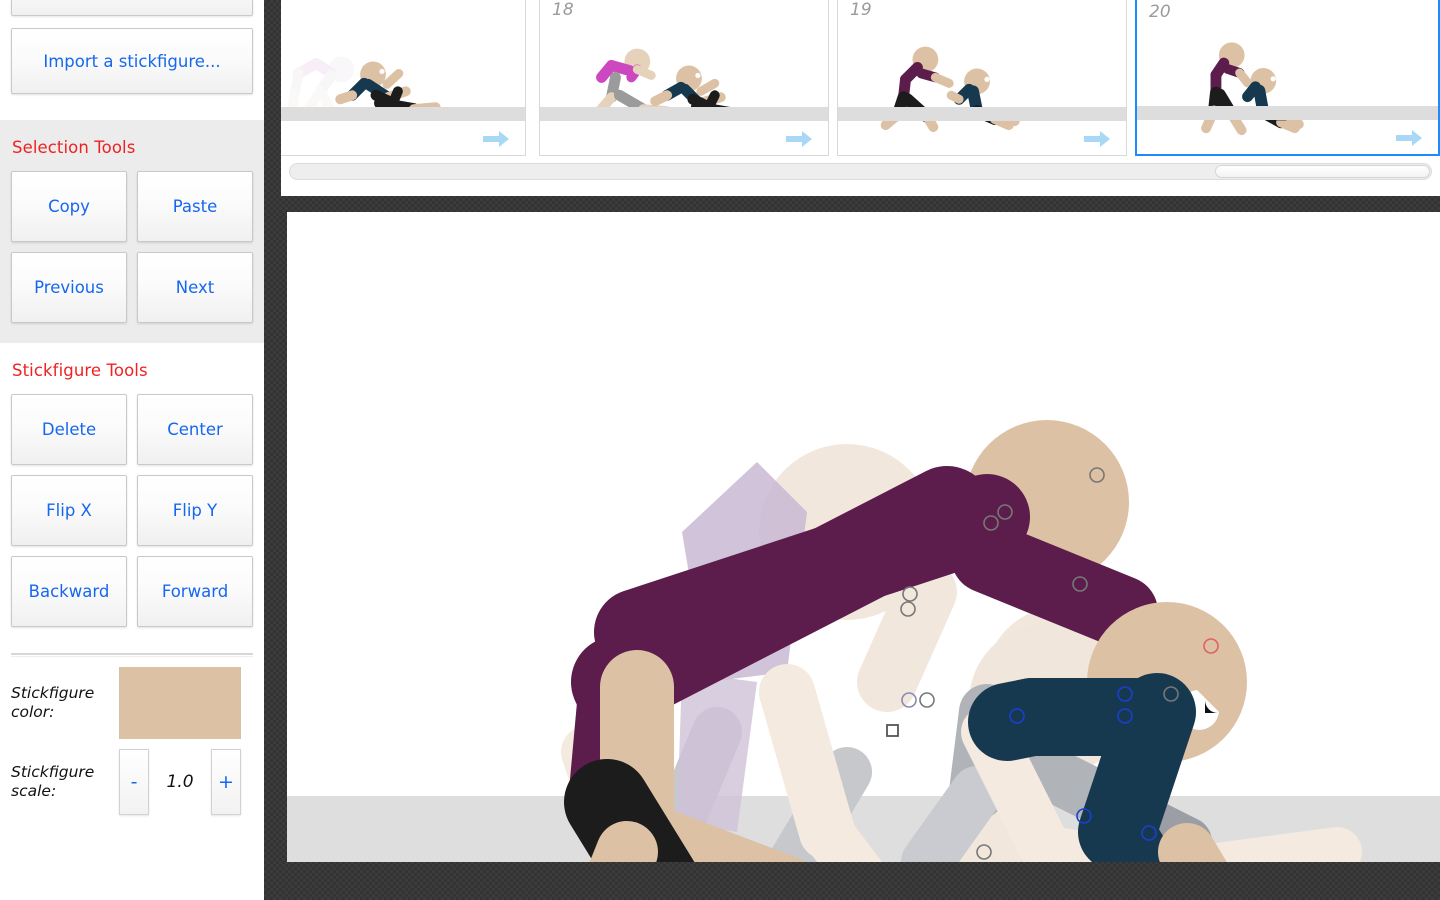  What do you see at coordinates (69, 287) in the screenshot?
I see `previous-button: Previous` at bounding box center [69, 287].